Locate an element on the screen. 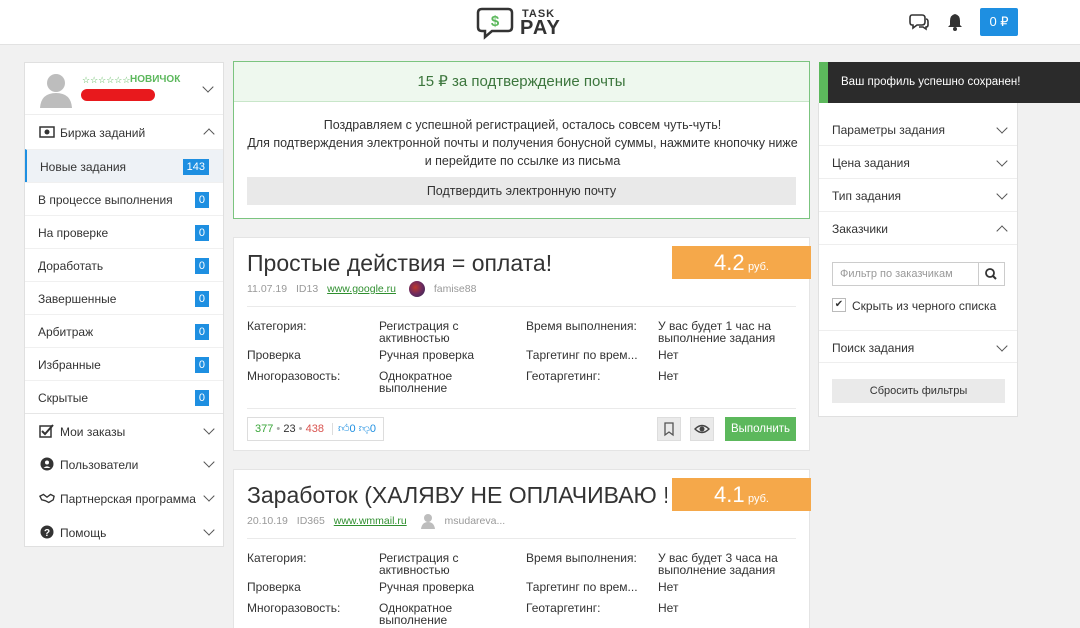 This screenshot has height=628, width=1080. multi-value: выполнение is located at coordinates (413, 620).